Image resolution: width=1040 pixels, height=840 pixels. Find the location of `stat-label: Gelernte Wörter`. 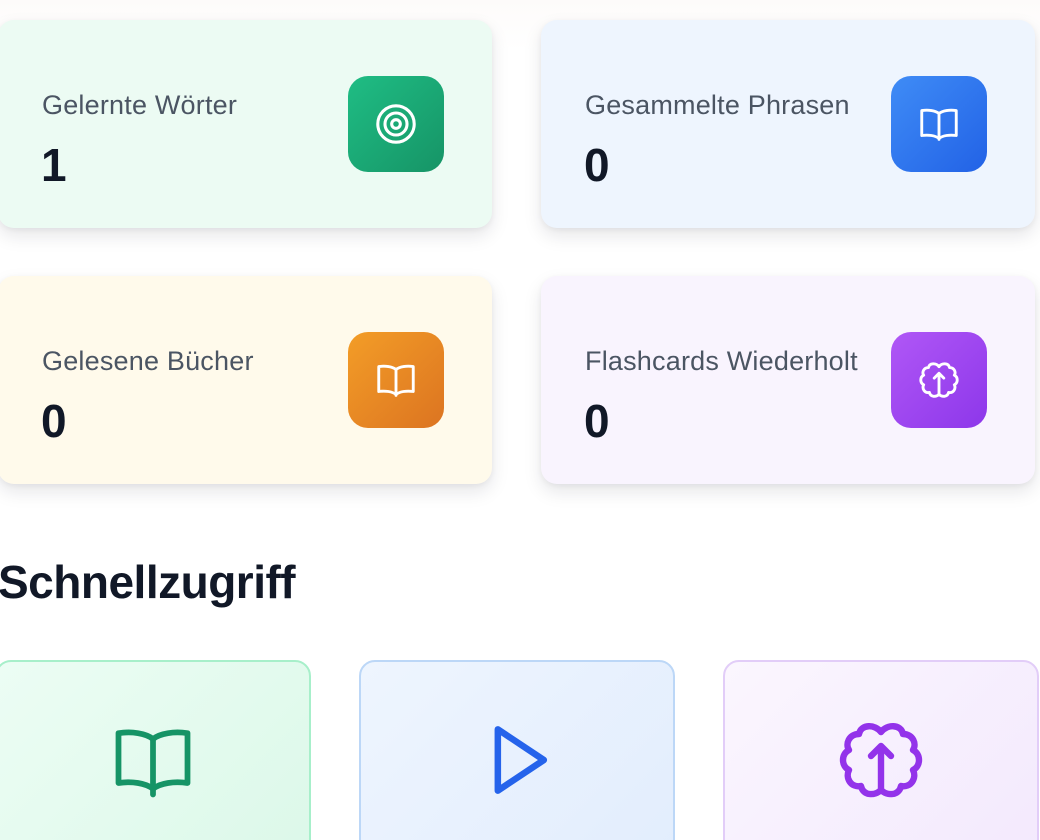

stat-label: Gelernte Wörter is located at coordinates (140, 105).